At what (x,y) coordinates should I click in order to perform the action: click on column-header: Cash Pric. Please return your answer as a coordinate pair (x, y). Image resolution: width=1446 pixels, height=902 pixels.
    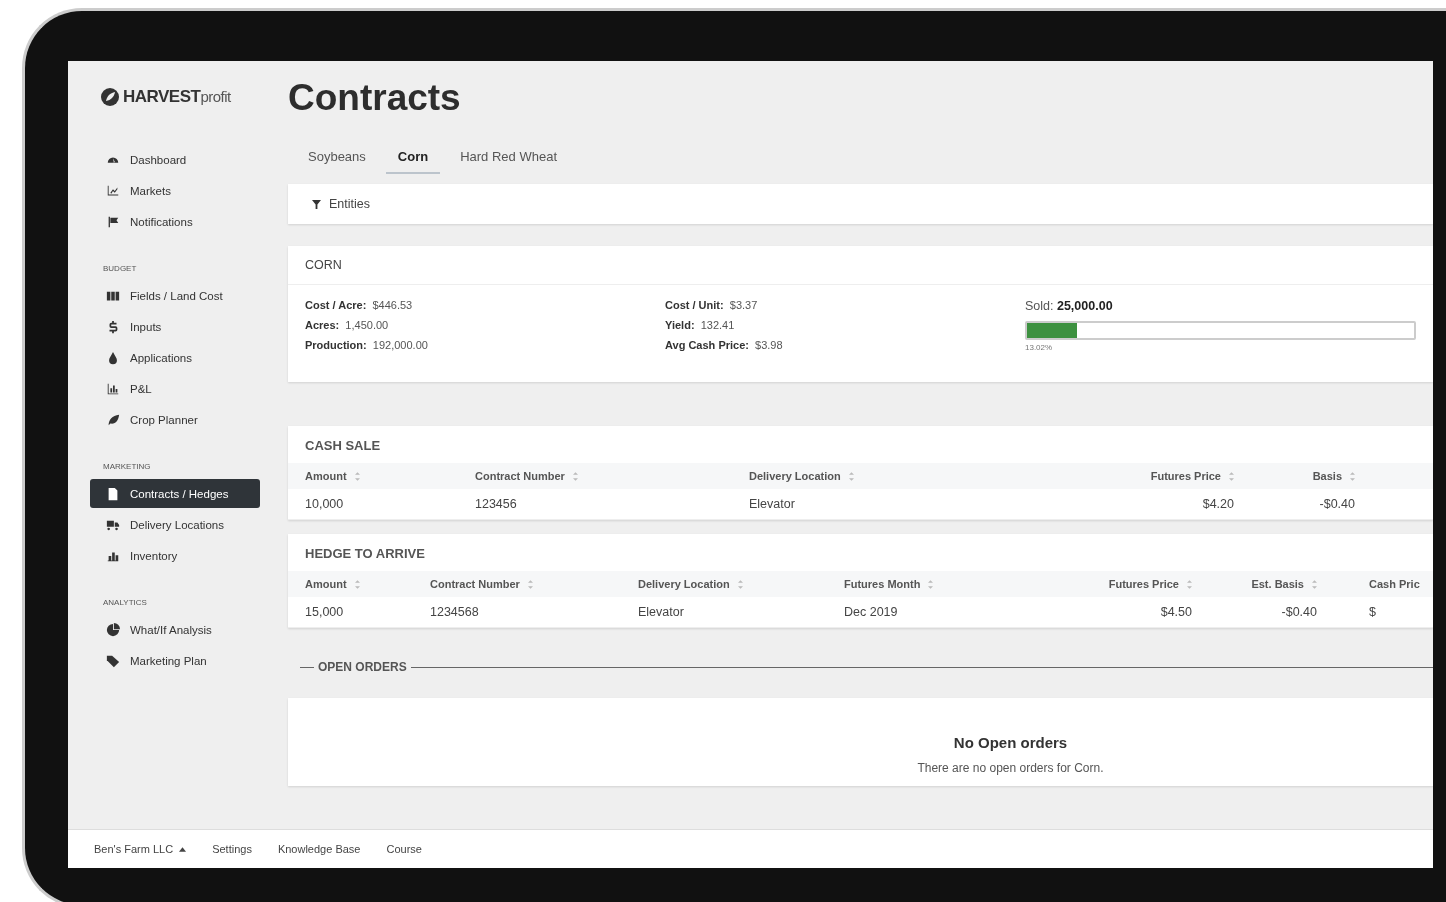
    Looking at the image, I should click on (1394, 584).